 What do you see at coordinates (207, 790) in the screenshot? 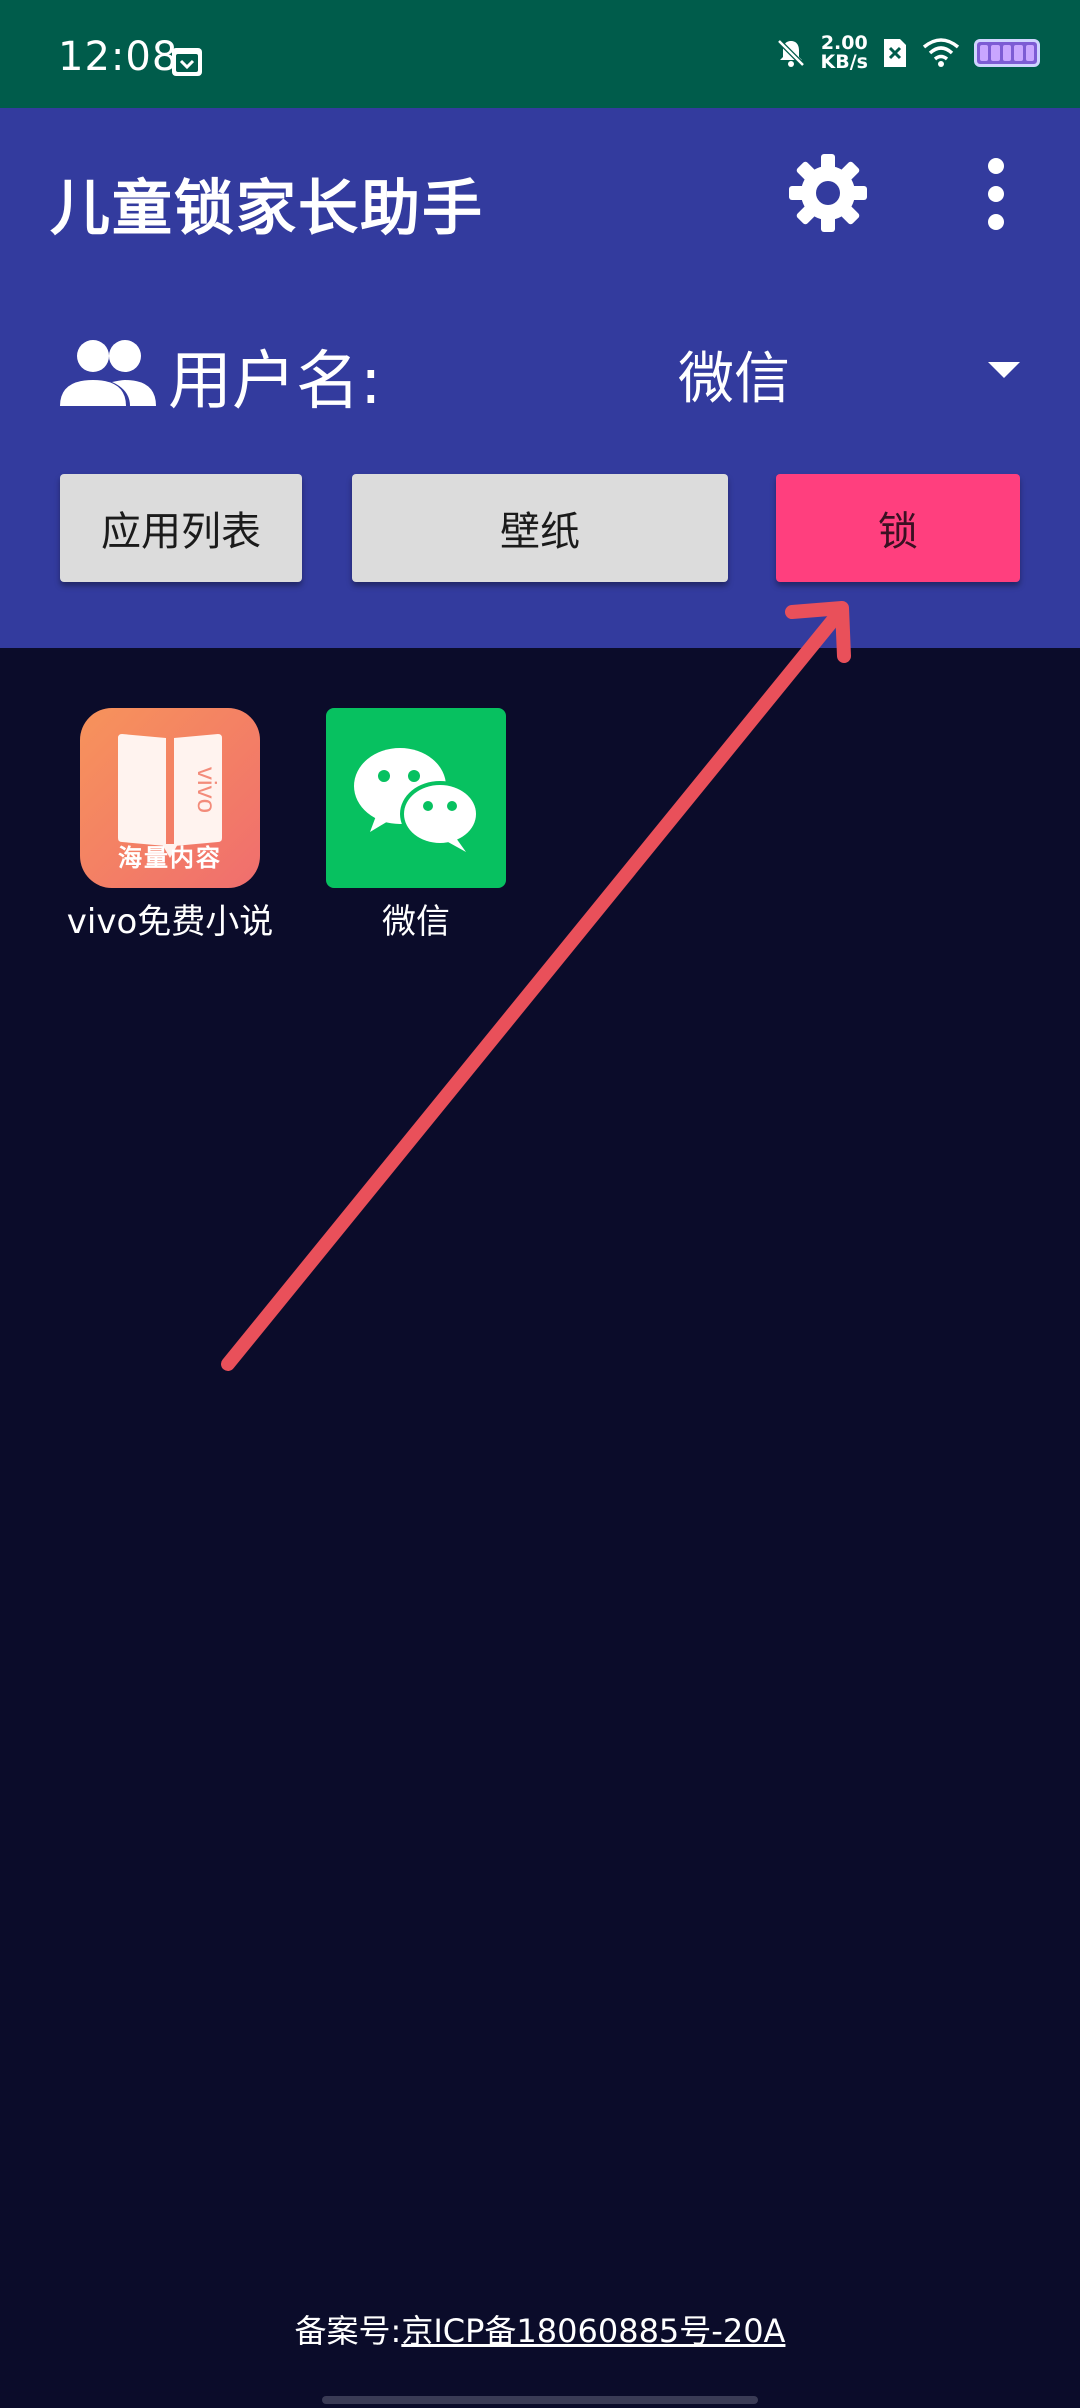
I see `svg-text: vivo` at bounding box center [207, 790].